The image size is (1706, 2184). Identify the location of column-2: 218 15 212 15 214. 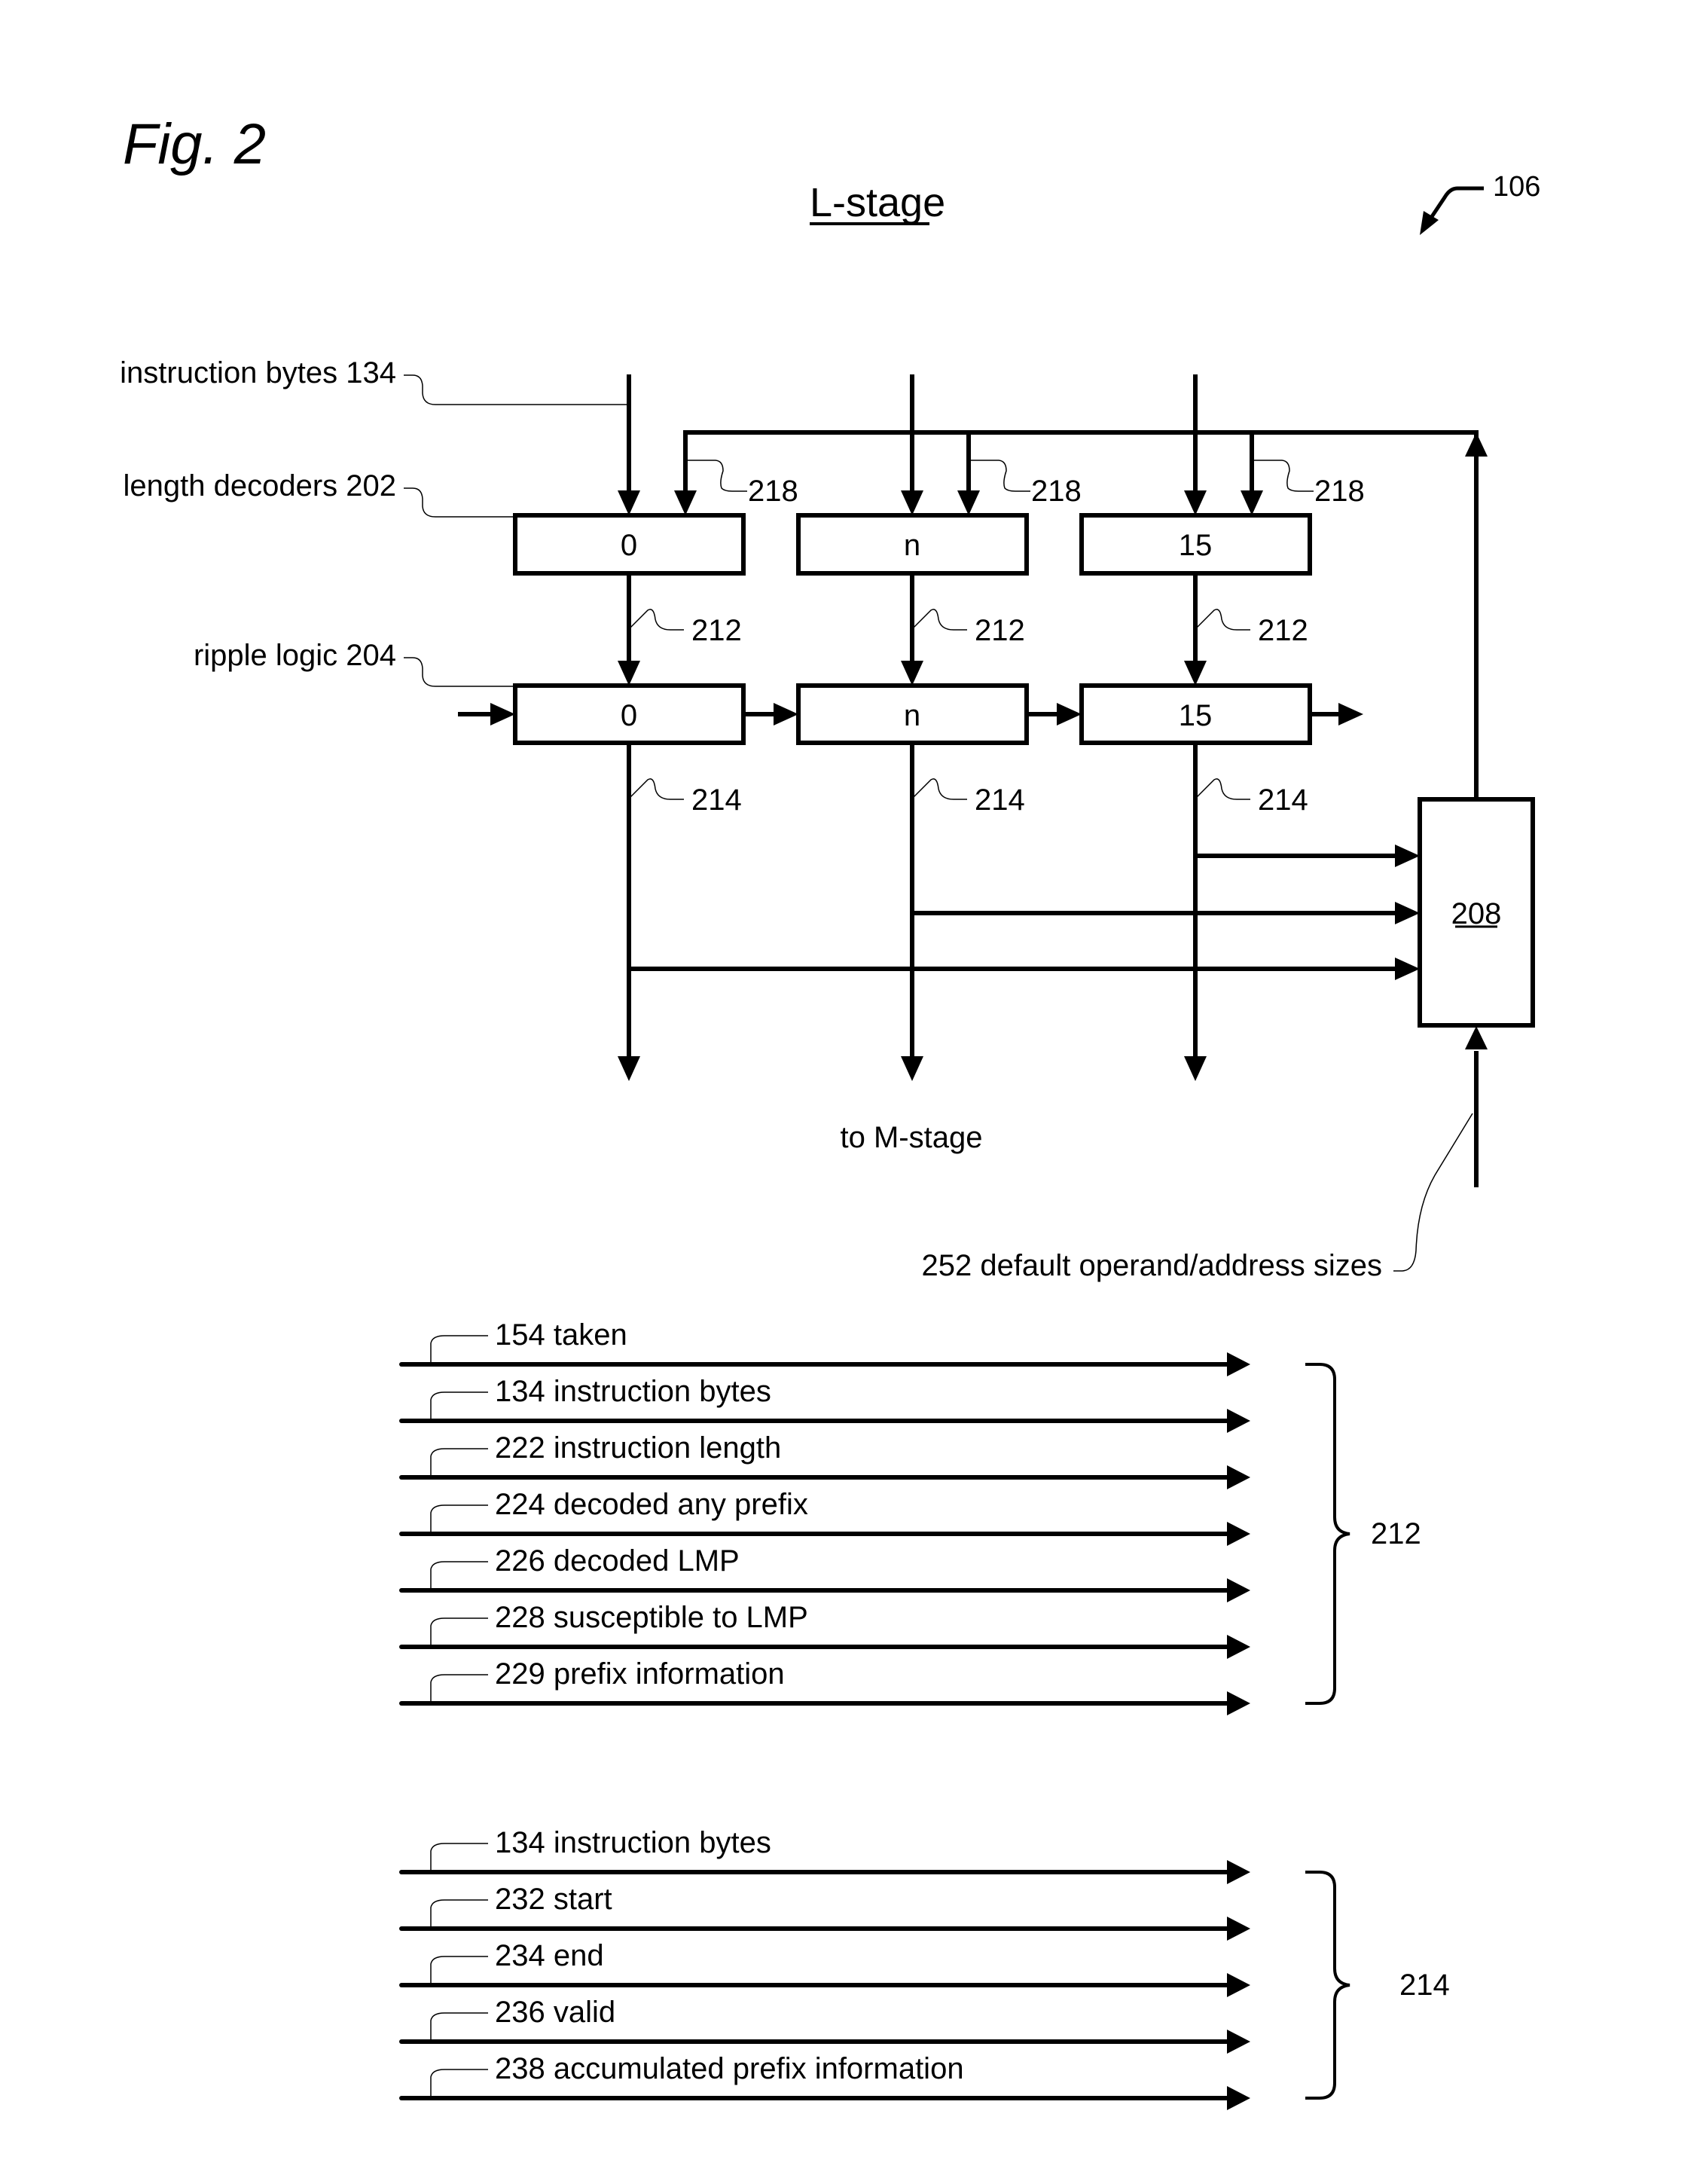
(1223, 727).